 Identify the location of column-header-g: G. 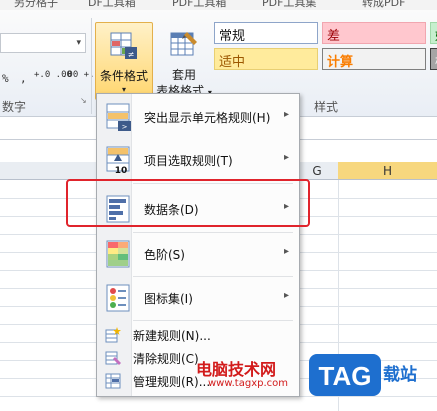
(317, 171).